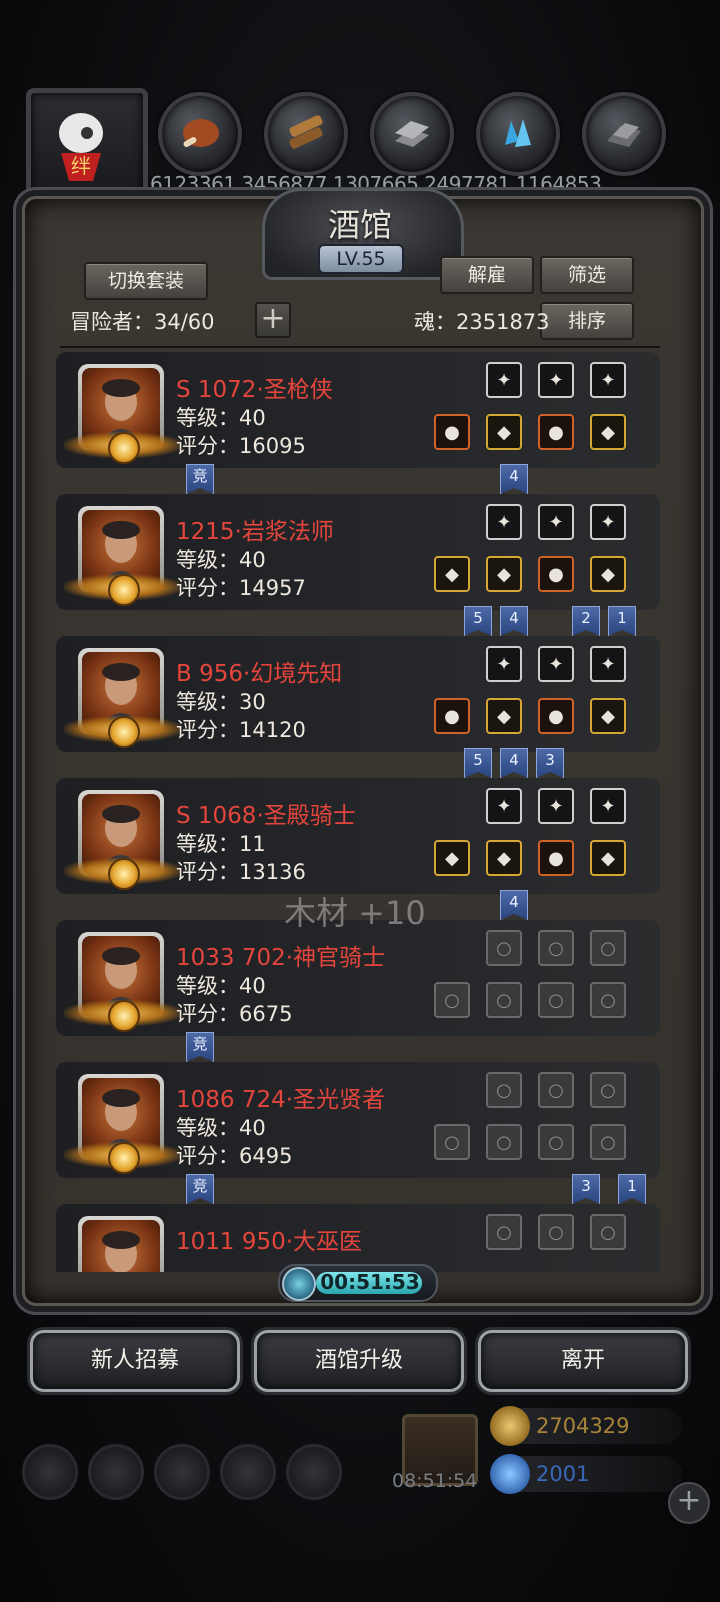 Image resolution: width=720 pixels, height=1602 pixels. Describe the element at coordinates (299, 1284) in the screenshot. I see `clock-icon` at that location.